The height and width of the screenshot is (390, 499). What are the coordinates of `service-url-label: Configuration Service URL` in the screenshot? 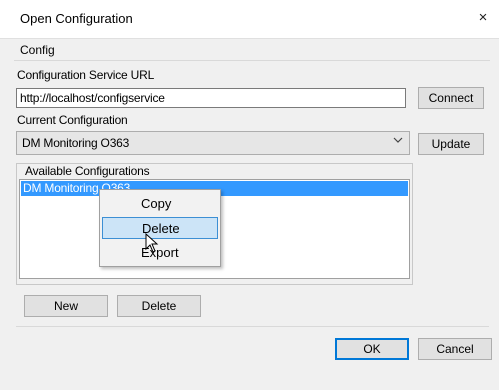 It's located at (86, 75).